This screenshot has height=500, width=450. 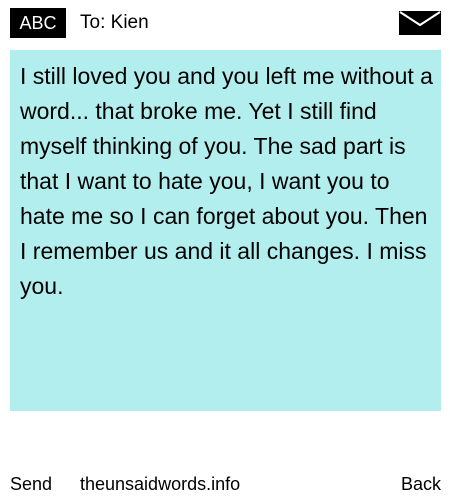 I want to click on header-bar: ABC To: Kien, so click(x=225, y=23).